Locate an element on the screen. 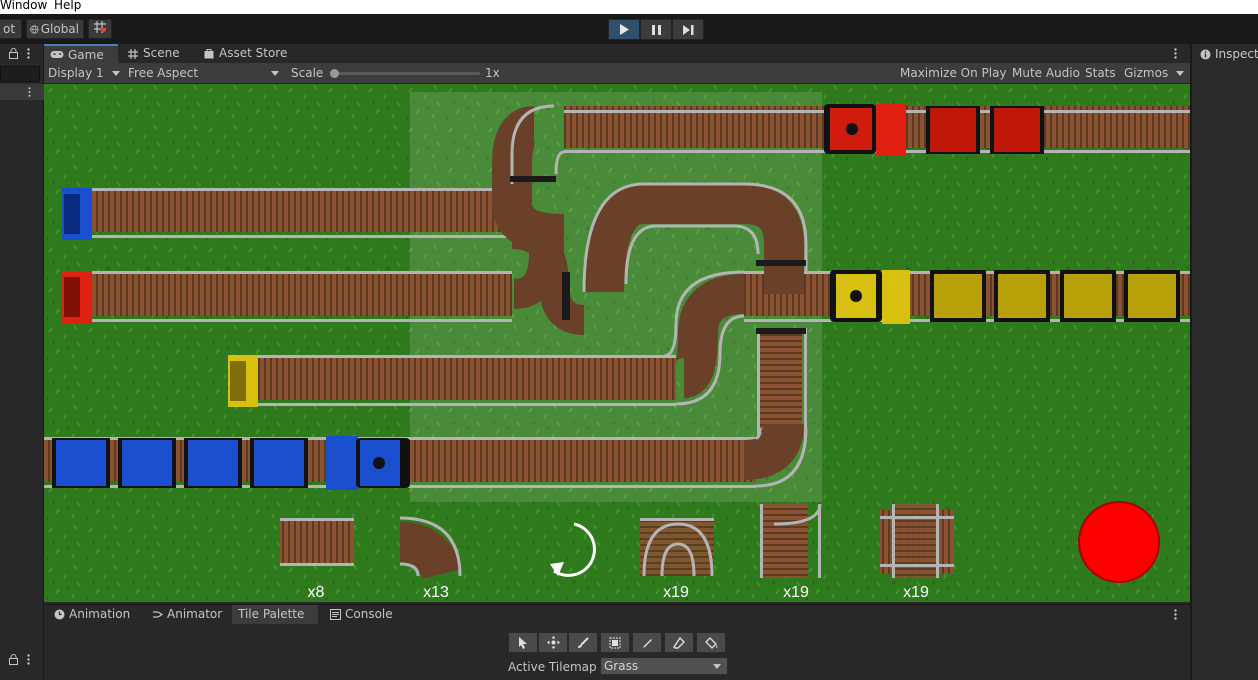 Image resolution: width=1258 pixels, height=680 pixels. step-icon is located at coordinates (687, 29).